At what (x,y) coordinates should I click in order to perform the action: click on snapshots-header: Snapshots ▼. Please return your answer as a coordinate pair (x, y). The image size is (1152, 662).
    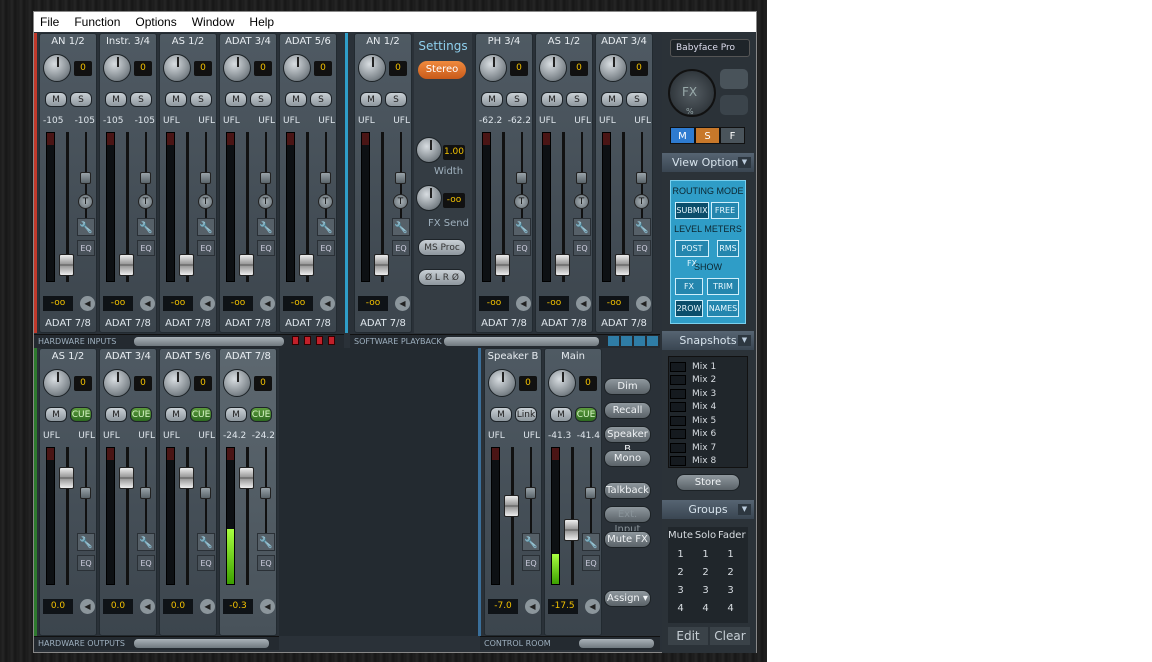
    Looking at the image, I should click on (708, 340).